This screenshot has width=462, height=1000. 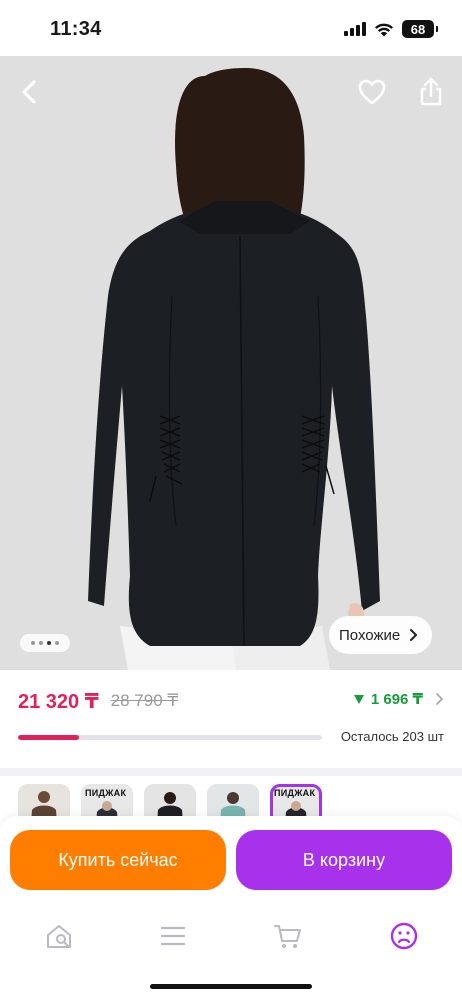 I want to click on status-icons: 68, so click(x=391, y=29).